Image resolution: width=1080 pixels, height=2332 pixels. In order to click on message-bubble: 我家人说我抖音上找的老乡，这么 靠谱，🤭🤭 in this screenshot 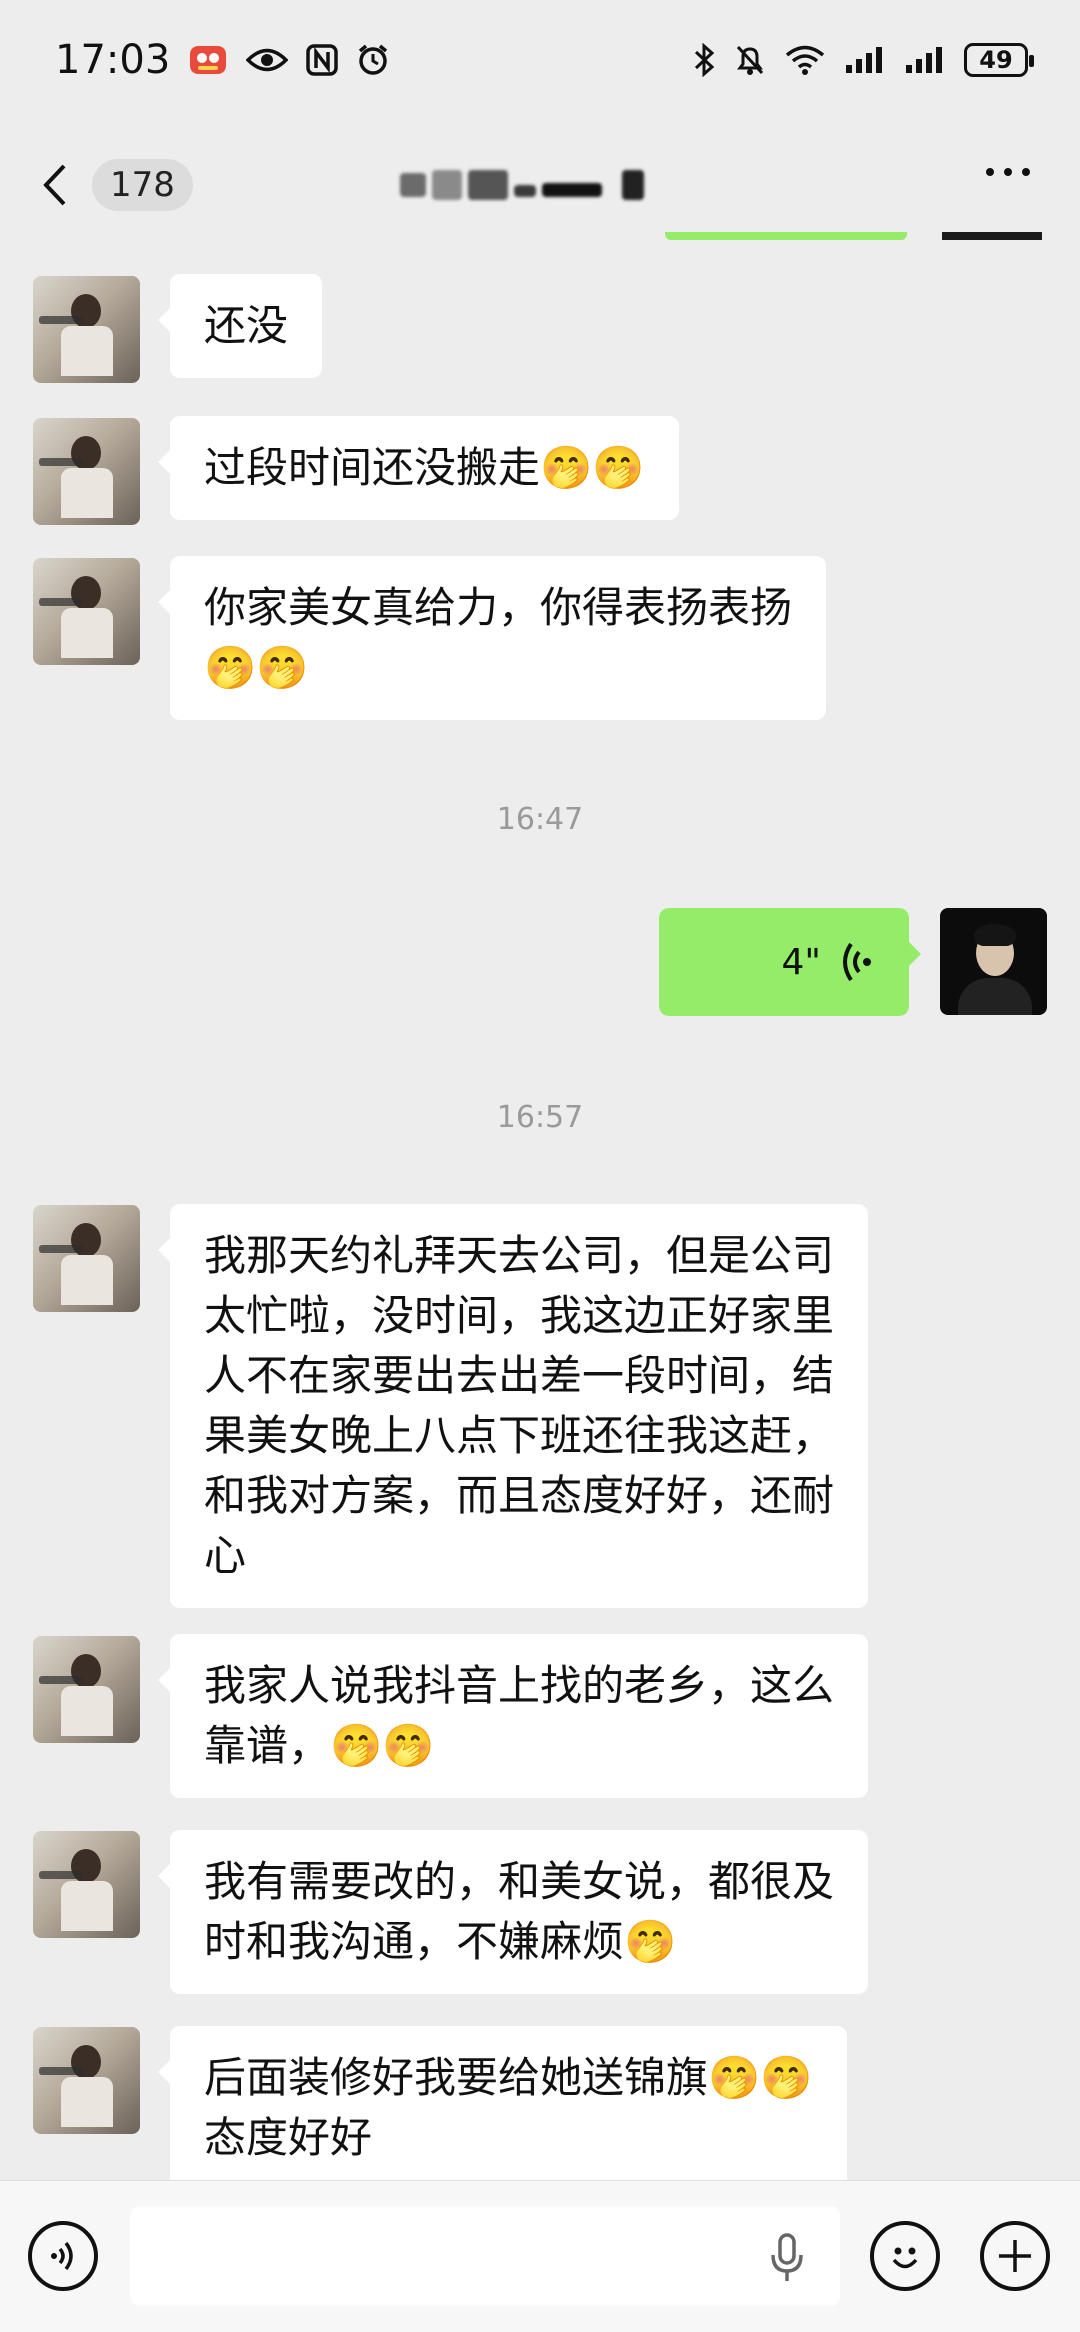, I will do `click(513, 1716)`.